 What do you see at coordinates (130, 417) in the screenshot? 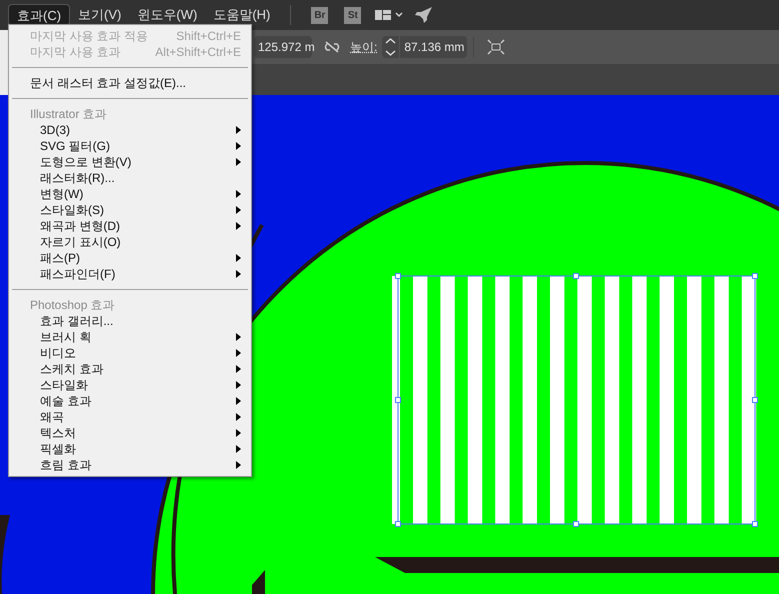
I see `menu-item: 왜곡` at bounding box center [130, 417].